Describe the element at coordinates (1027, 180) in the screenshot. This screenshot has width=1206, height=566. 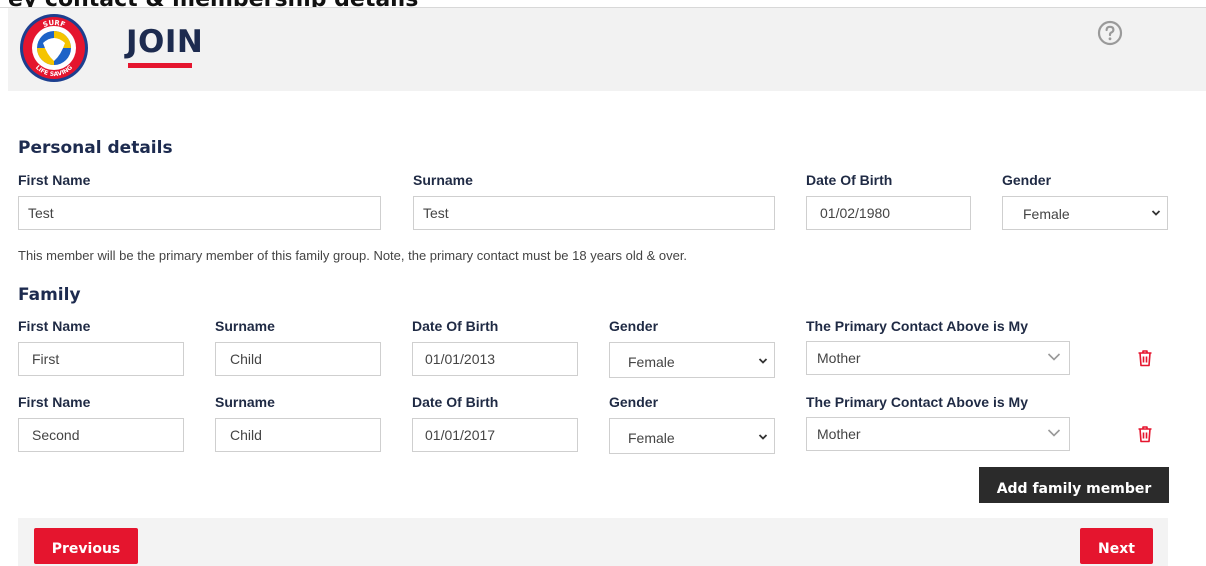
I see `gender-label: Gender` at that location.